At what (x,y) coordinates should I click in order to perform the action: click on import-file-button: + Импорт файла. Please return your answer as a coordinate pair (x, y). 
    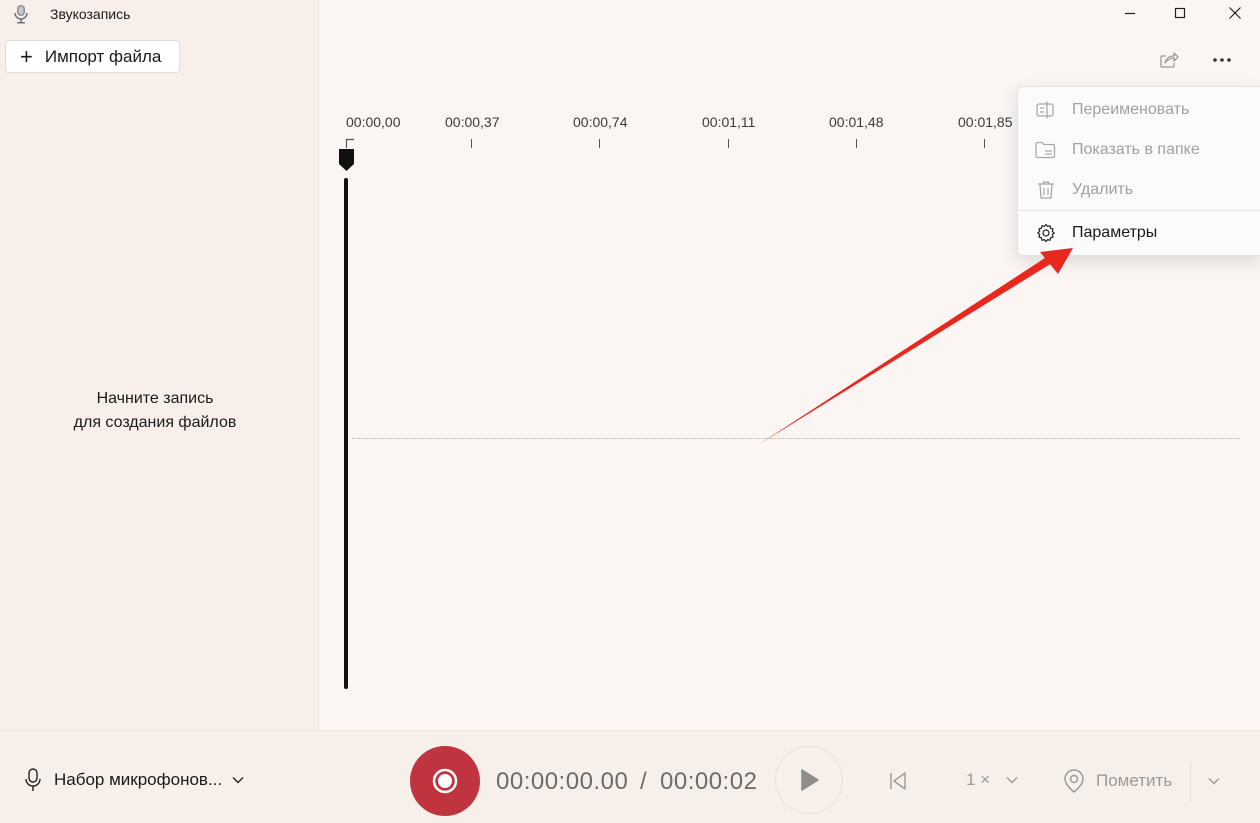
    Looking at the image, I should click on (92, 56).